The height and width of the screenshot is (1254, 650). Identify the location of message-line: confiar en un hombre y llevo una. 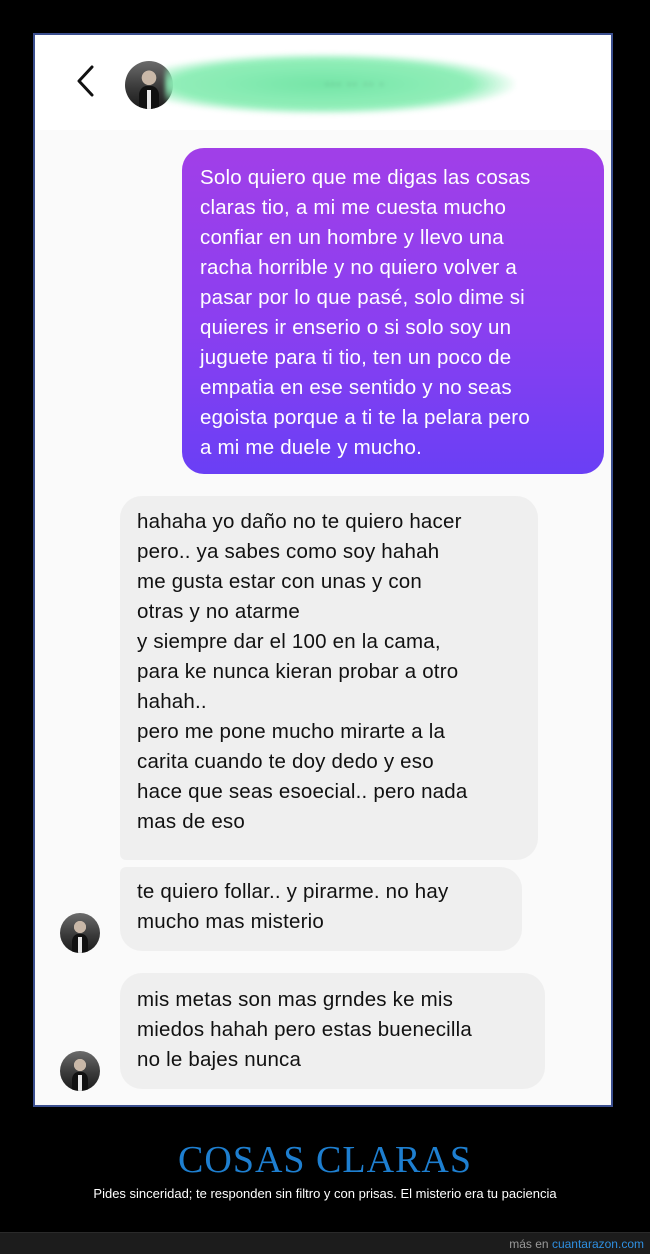
(352, 237).